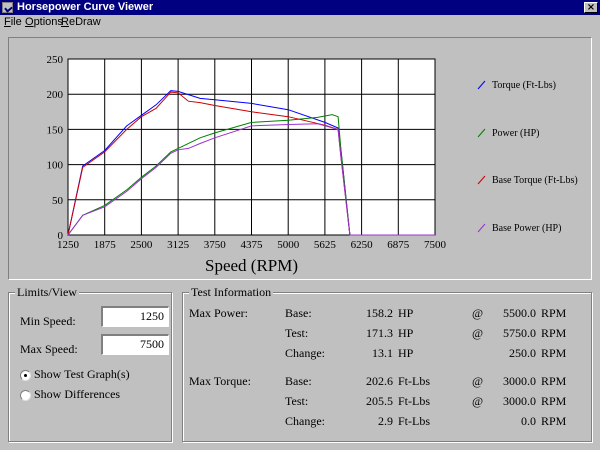 The width and height of the screenshot is (600, 450). Describe the element at coordinates (61, 236) in the screenshot. I see `y-tick-label: 0` at that location.